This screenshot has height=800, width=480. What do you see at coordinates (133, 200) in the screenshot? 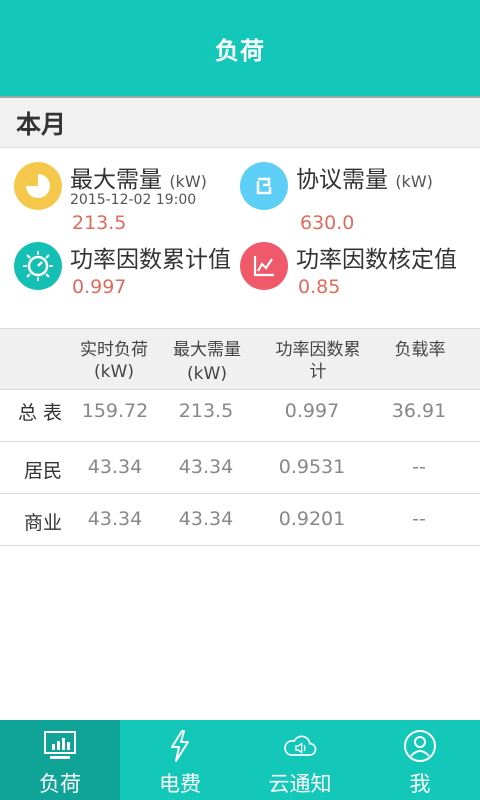
I see `stat-max-demand-time: 2015-12-02 19:00` at bounding box center [133, 200].